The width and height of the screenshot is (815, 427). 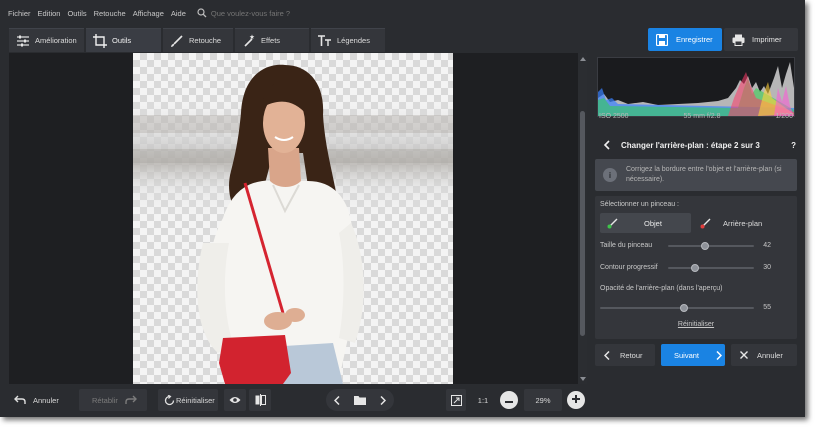 I want to click on eye-icon, so click(x=235, y=400).